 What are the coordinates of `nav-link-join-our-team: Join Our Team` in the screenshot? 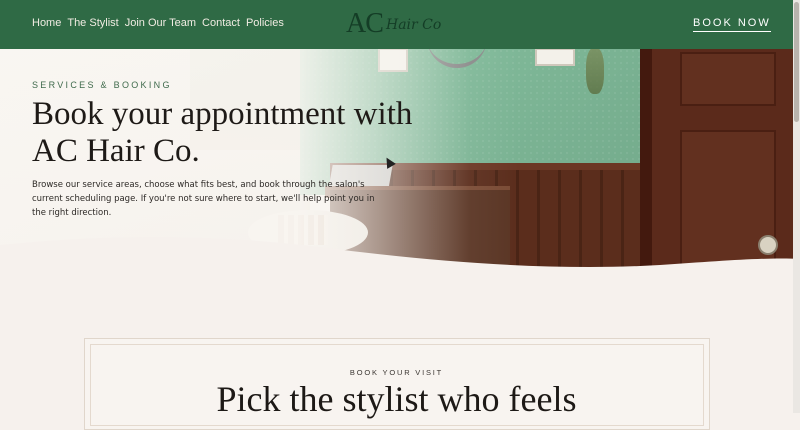 It's located at (160, 23).